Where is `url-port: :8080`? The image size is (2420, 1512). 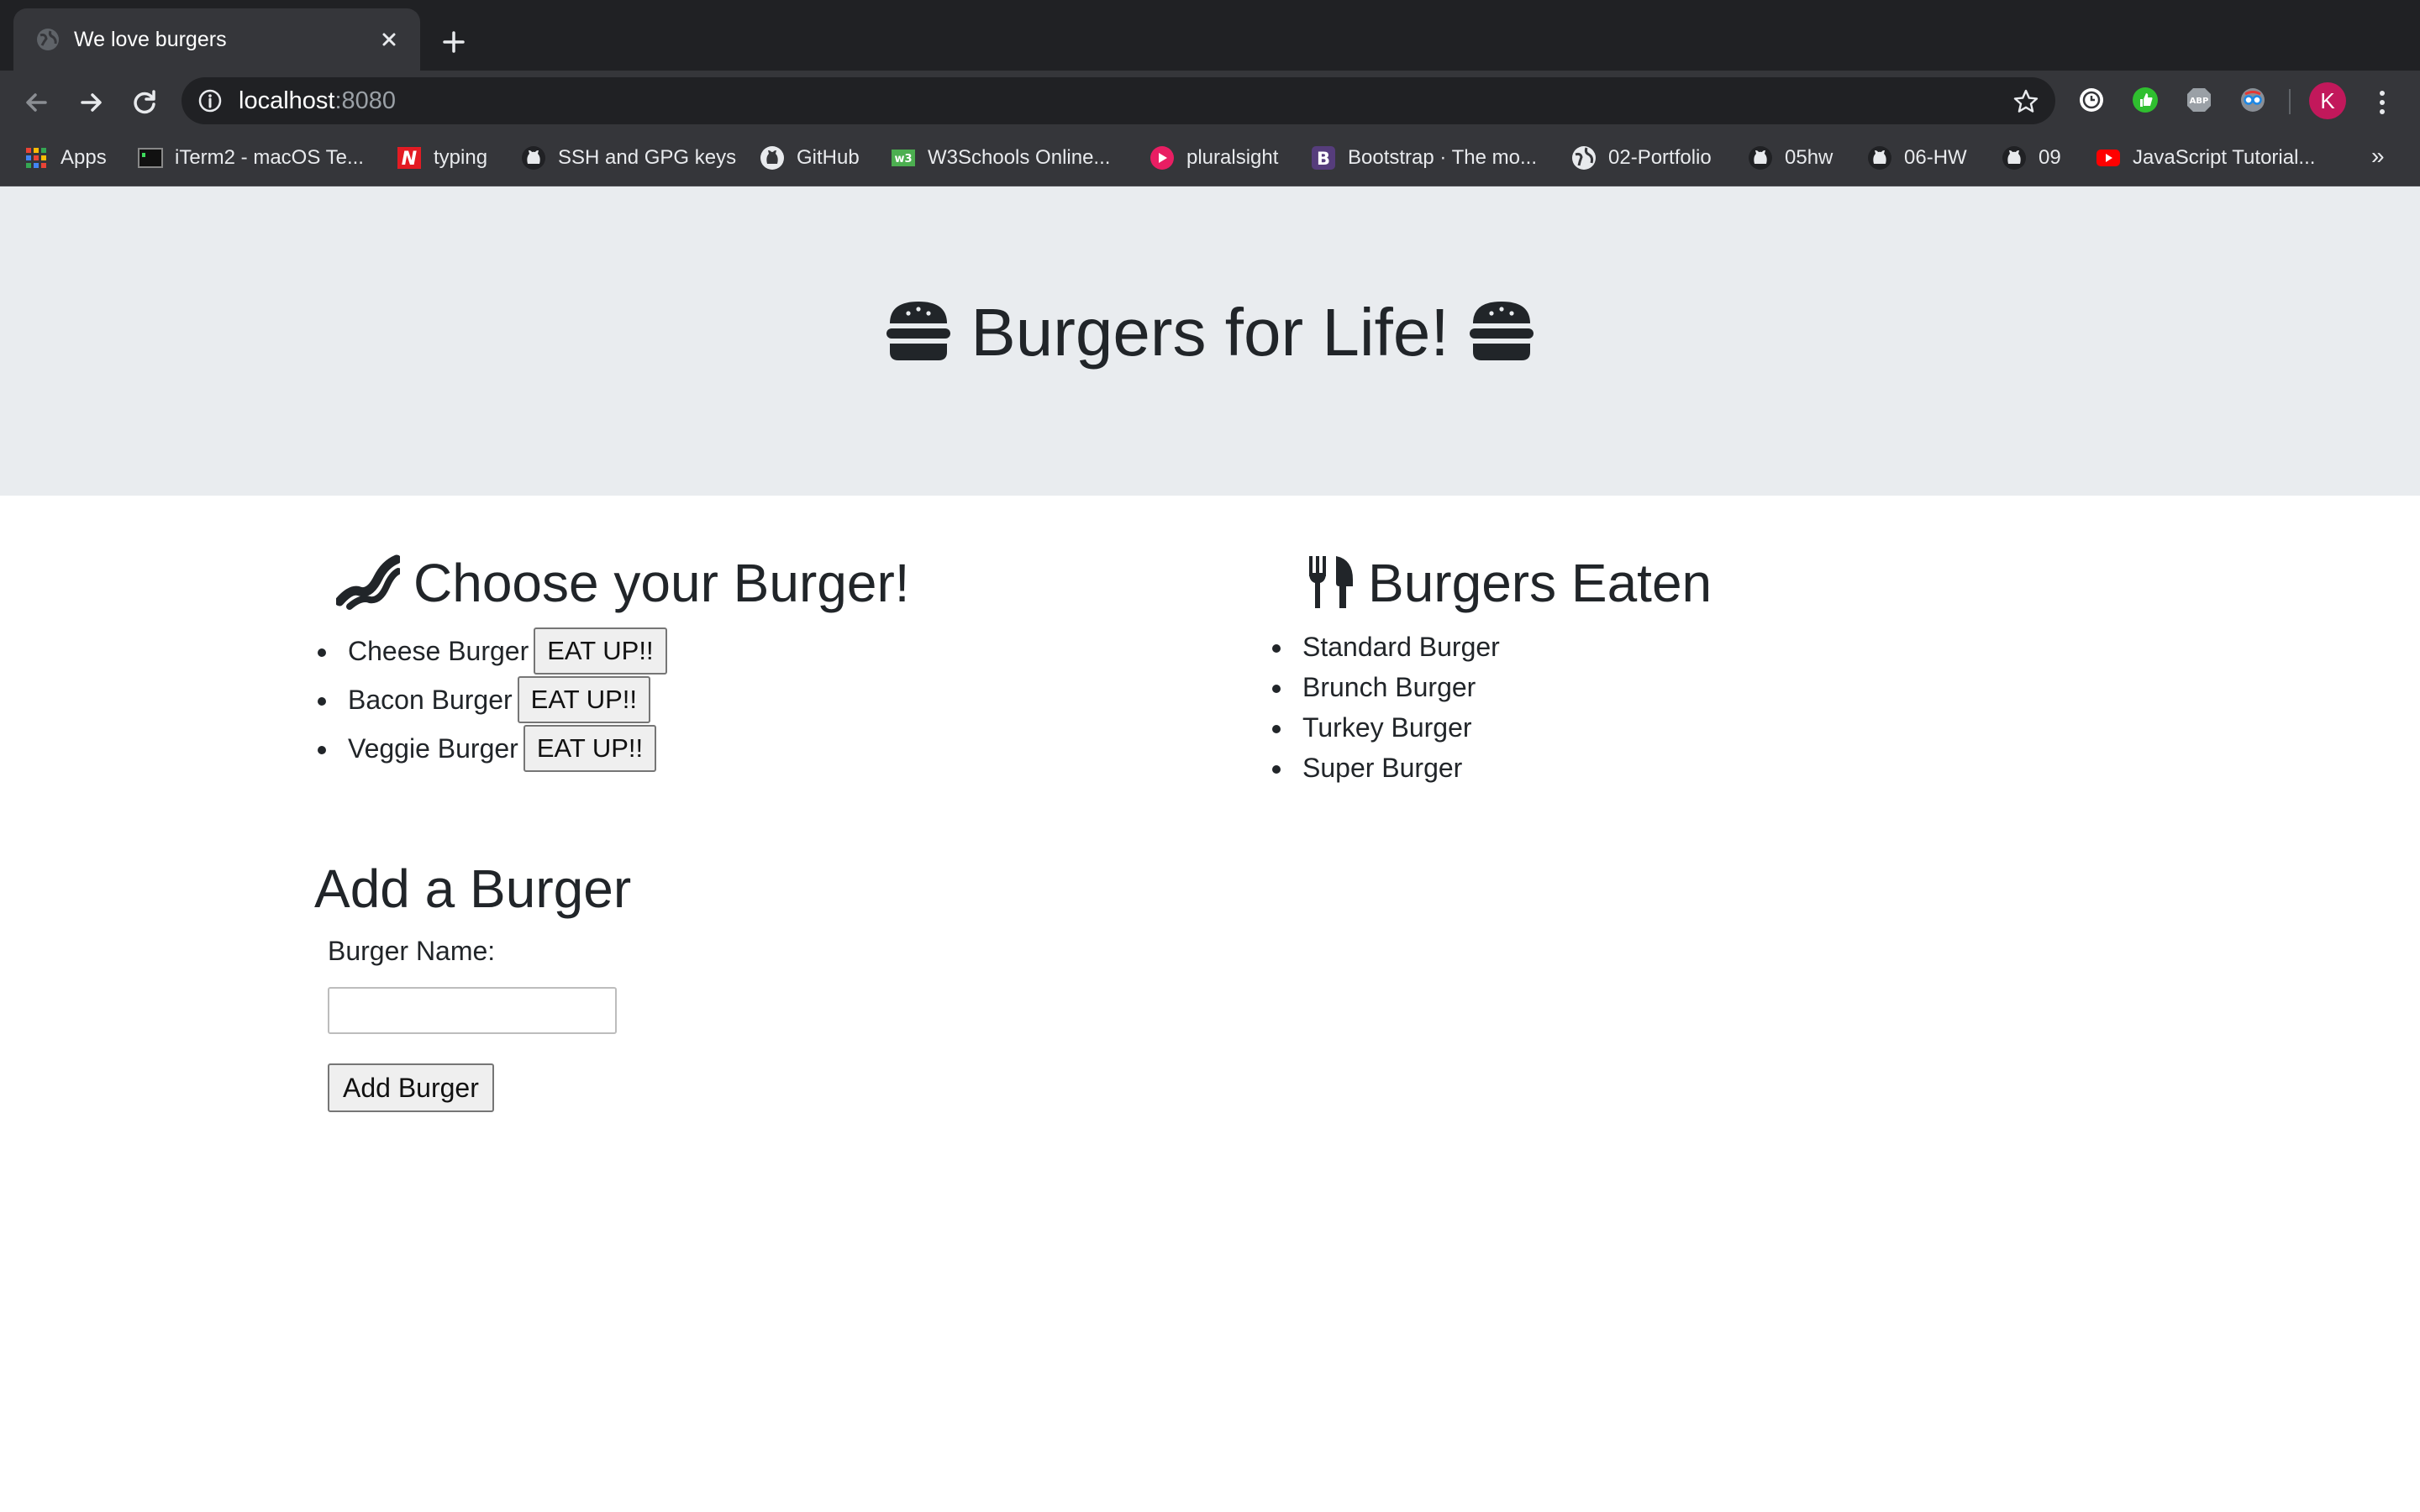 url-port: :8080 is located at coordinates (366, 100).